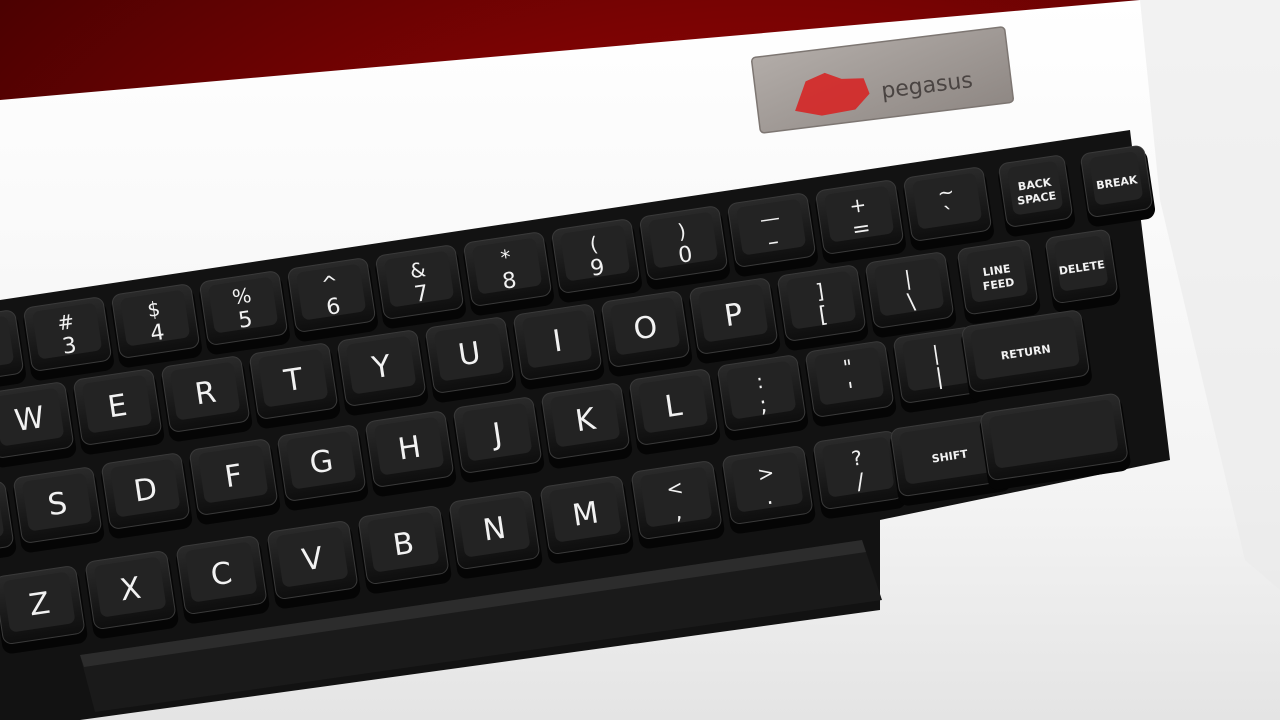  Describe the element at coordinates (206, 399) in the screenshot. I see `key-r: R` at that location.